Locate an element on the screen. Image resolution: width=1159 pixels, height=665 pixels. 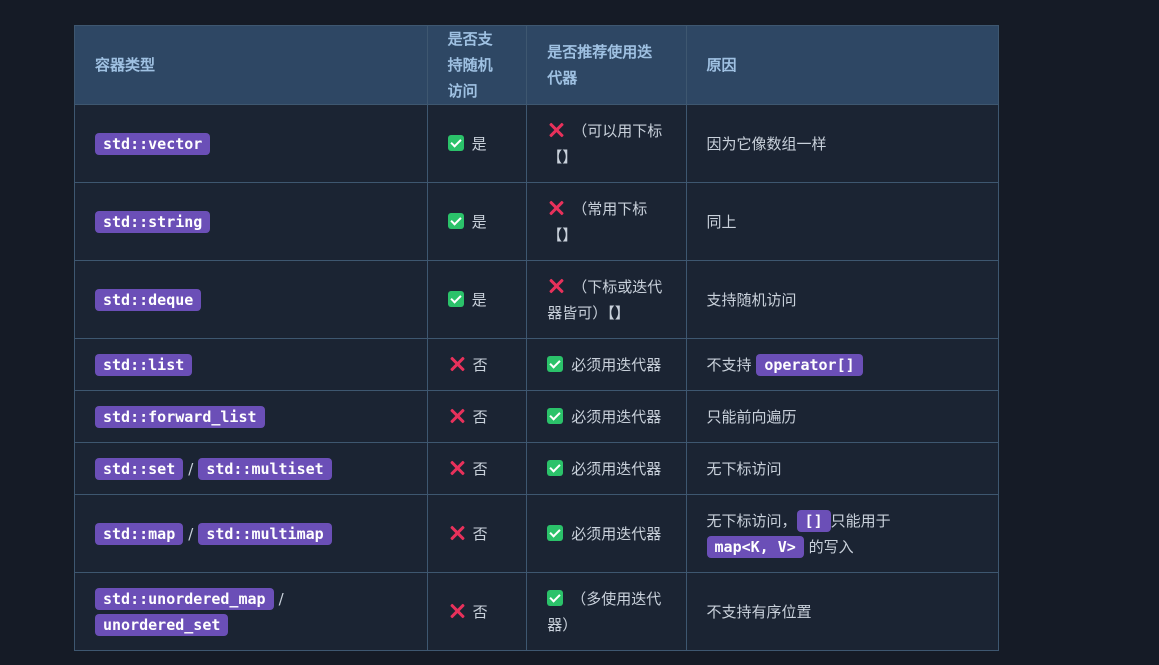
cell-iterator: （常用下标【】 is located at coordinates (606, 221).